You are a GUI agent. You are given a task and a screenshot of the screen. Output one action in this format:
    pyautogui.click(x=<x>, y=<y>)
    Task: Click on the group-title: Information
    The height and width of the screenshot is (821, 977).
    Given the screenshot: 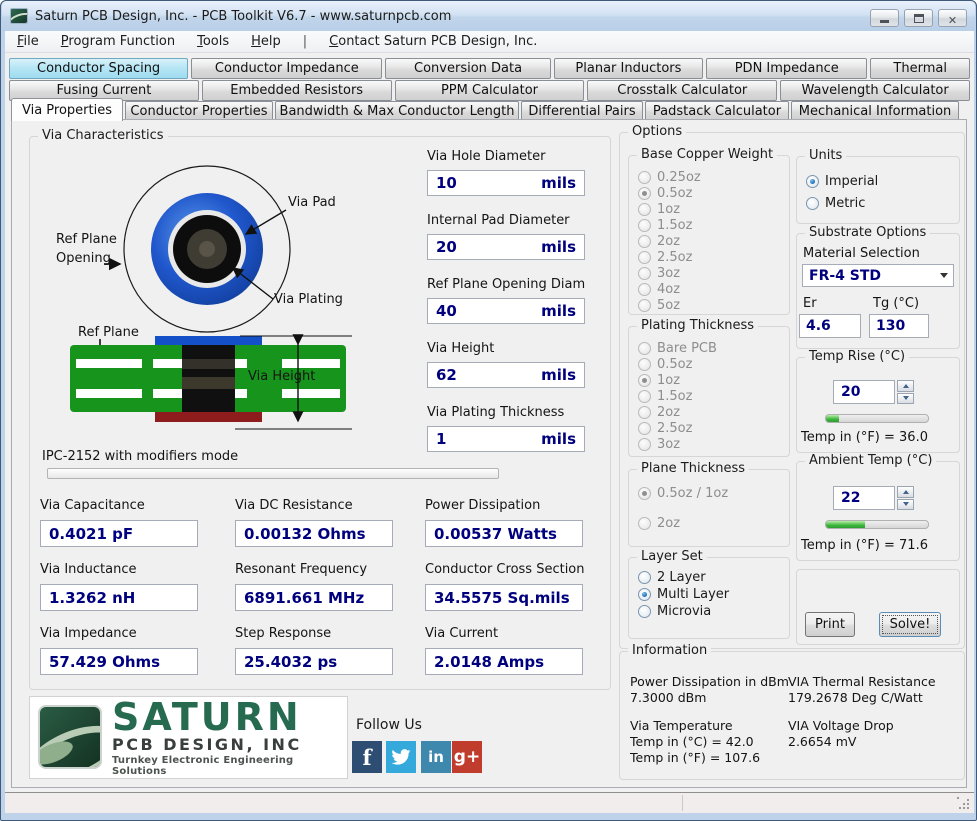 What is the action you would take?
    pyautogui.click(x=670, y=650)
    